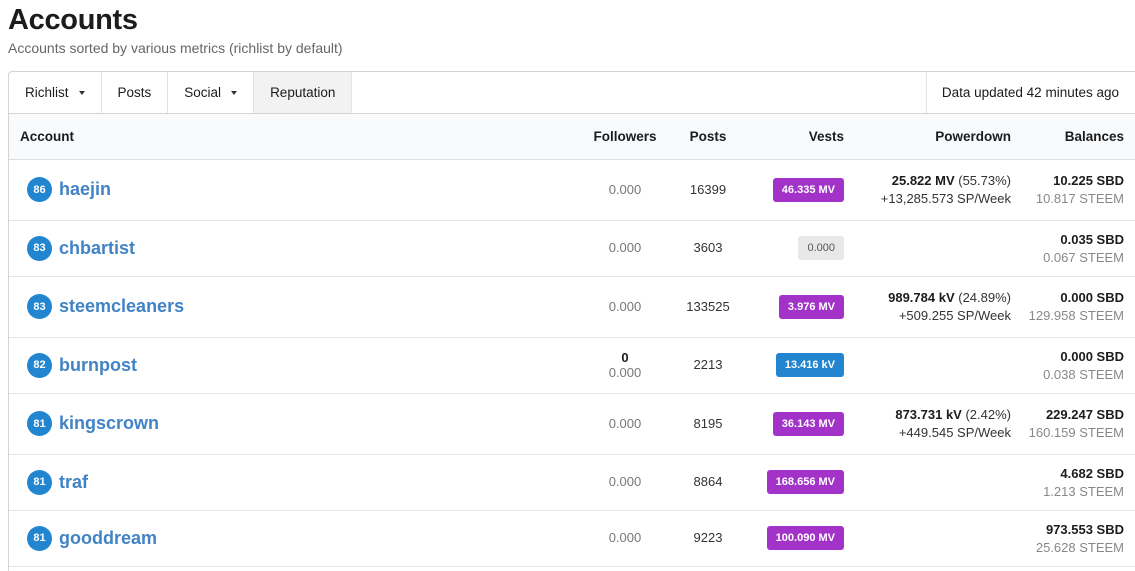  What do you see at coordinates (108, 538) in the screenshot?
I see `account-link: gooddream` at bounding box center [108, 538].